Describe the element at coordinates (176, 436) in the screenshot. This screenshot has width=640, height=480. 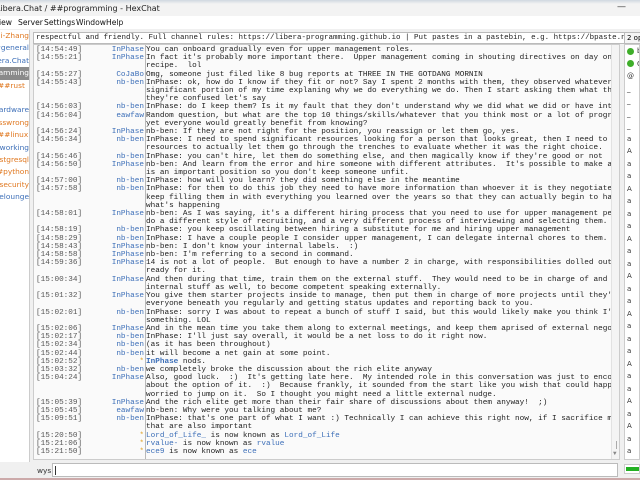
I see `event-nick: Lord_of_Life_` at that location.